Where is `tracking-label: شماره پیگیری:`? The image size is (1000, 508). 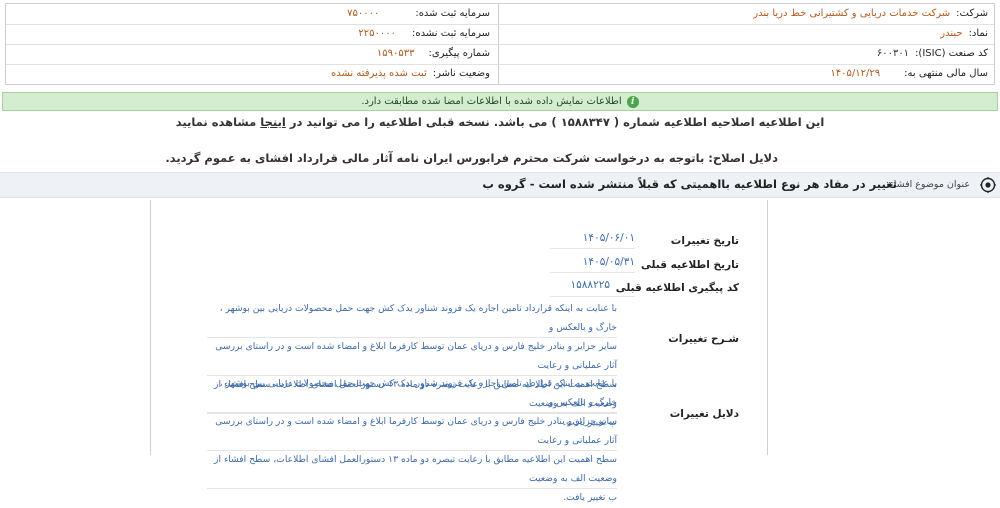
tracking-label: شماره پیگیری: is located at coordinates (459, 53).